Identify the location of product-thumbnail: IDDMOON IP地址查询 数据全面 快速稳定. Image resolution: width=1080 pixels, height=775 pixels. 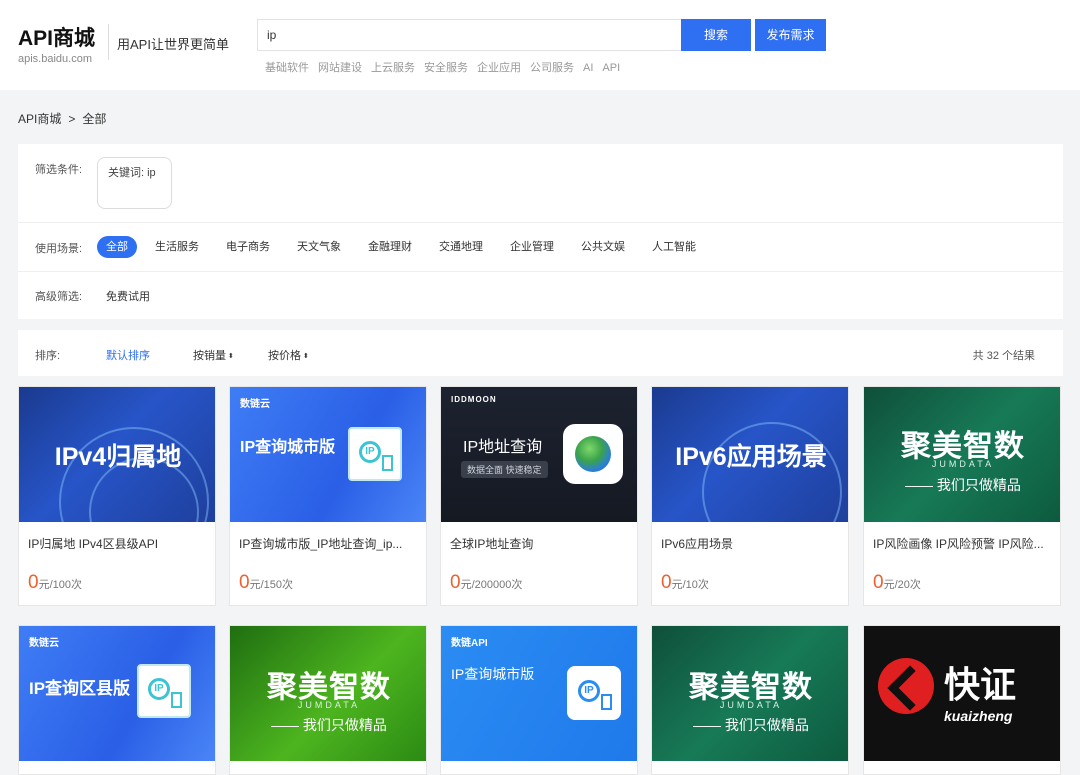
(539, 454).